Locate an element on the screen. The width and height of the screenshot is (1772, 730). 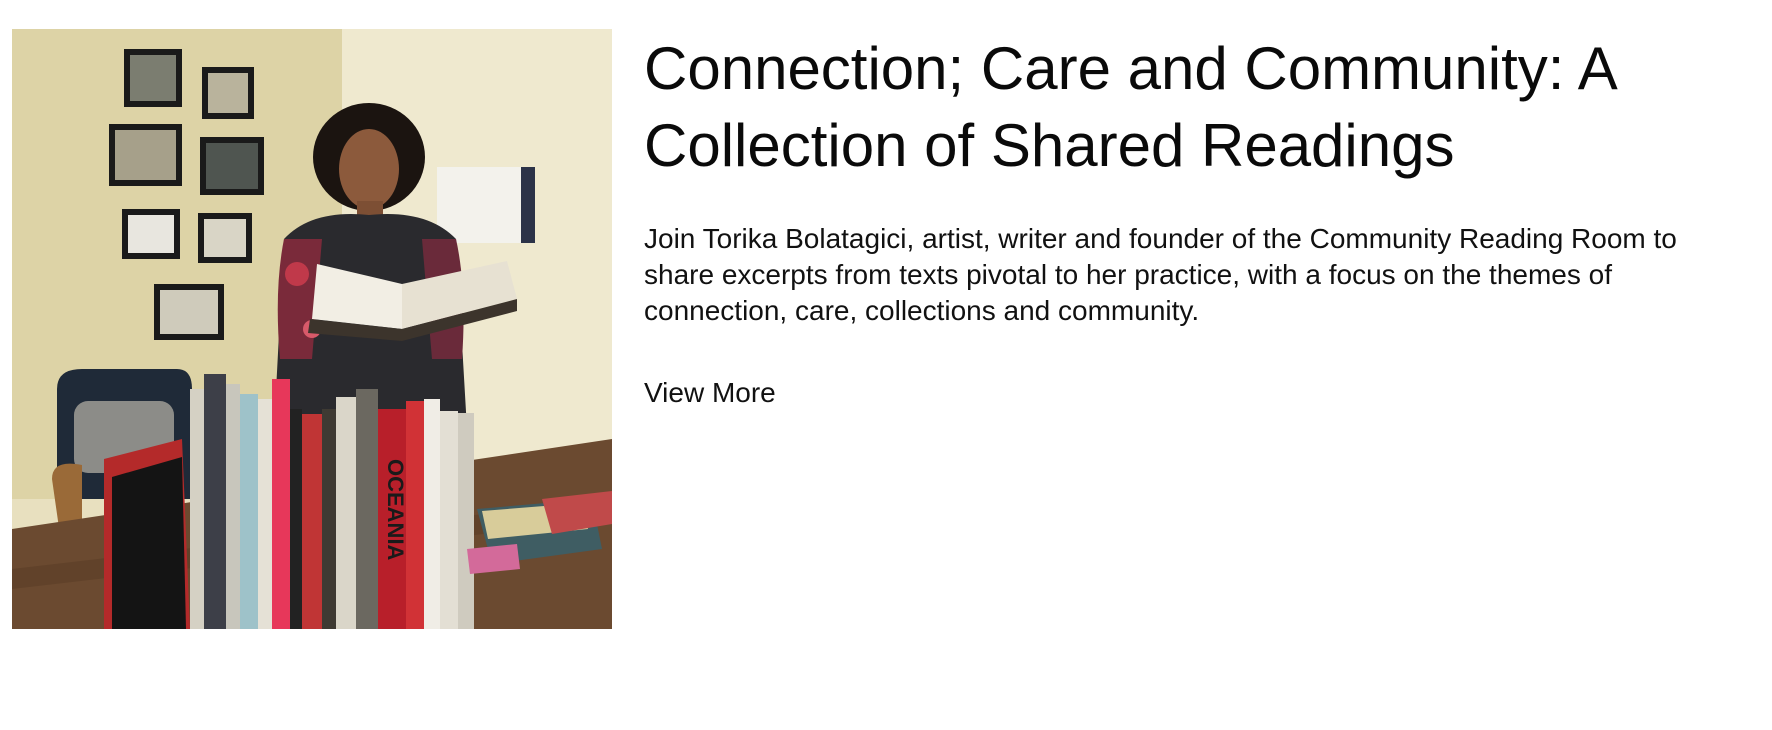
book-spine-pictures-from-paradise is located at coordinates (312, 521).